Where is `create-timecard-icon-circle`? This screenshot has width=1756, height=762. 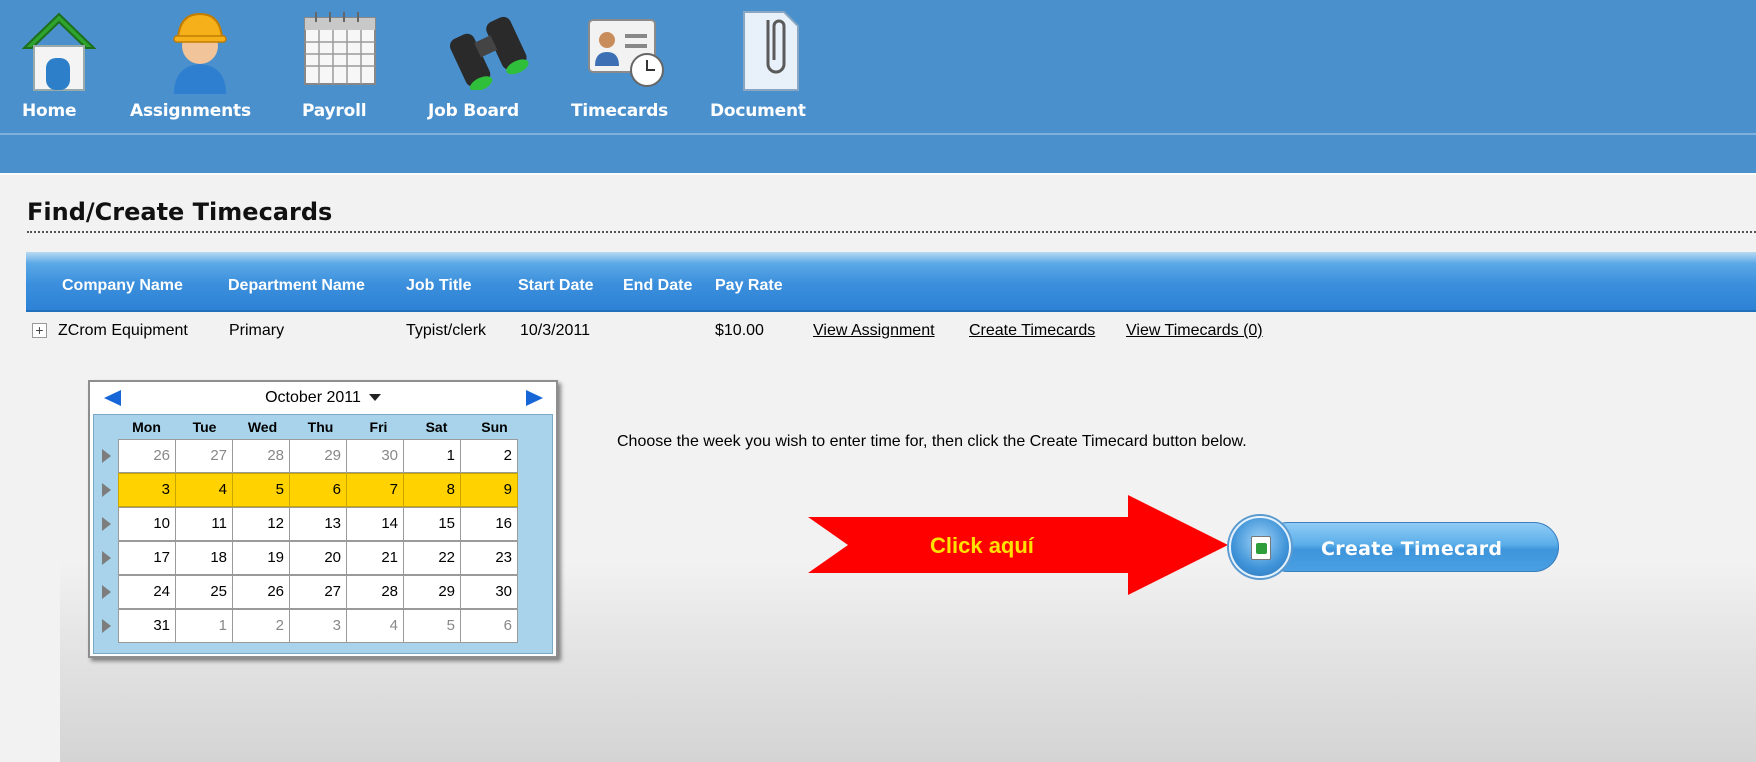
create-timecard-icon-circle is located at coordinates (1260, 547).